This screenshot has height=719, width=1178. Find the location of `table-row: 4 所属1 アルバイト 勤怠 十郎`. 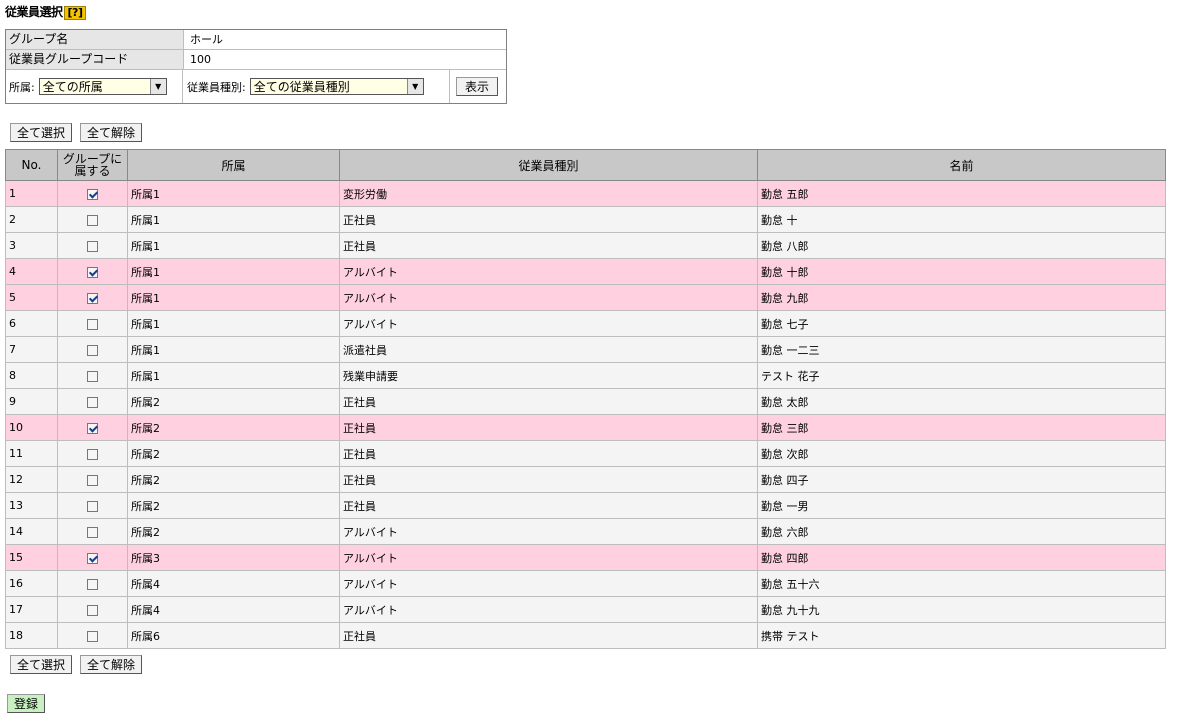

table-row: 4 所属1 アルバイト 勤怠 十郎 is located at coordinates (585, 271).